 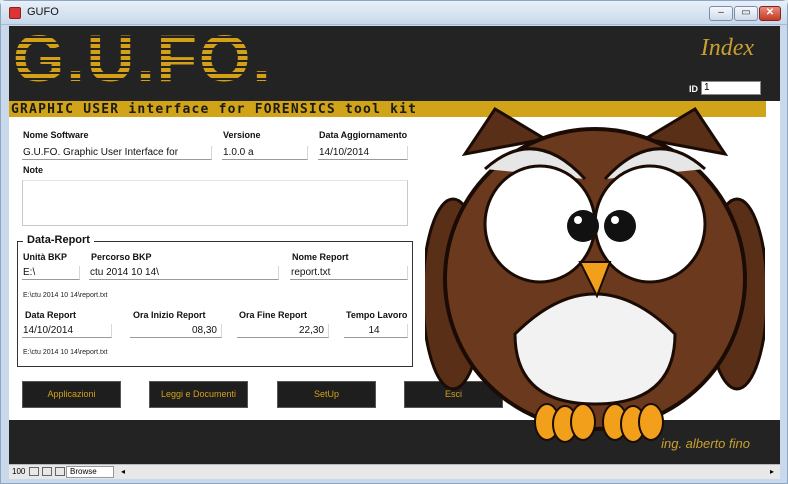 I want to click on scroll-right-icon: ▸, so click(x=772, y=471).